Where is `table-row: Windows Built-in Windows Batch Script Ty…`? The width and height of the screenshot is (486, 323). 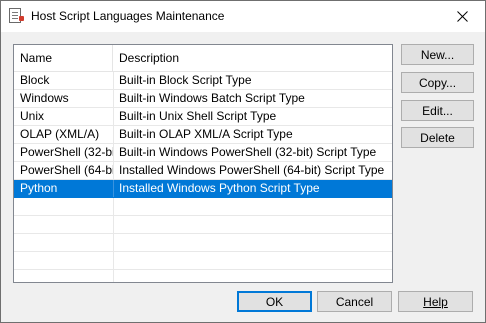 table-row: Windows Built-in Windows Batch Script Ty… is located at coordinates (203, 99).